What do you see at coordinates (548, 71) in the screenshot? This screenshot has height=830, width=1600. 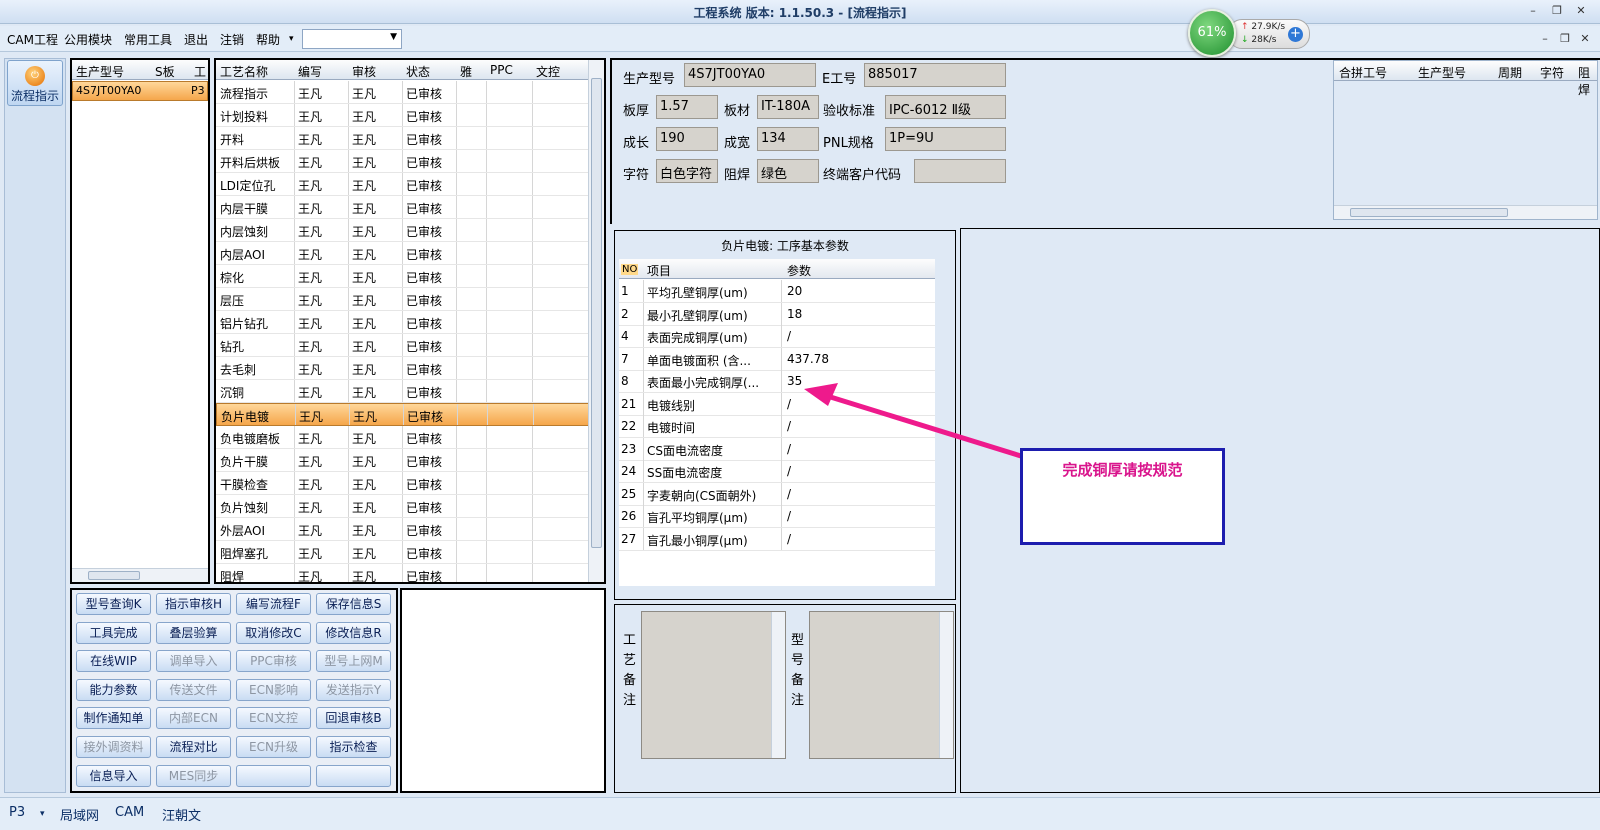 I see `col-doc-control: 文控` at bounding box center [548, 71].